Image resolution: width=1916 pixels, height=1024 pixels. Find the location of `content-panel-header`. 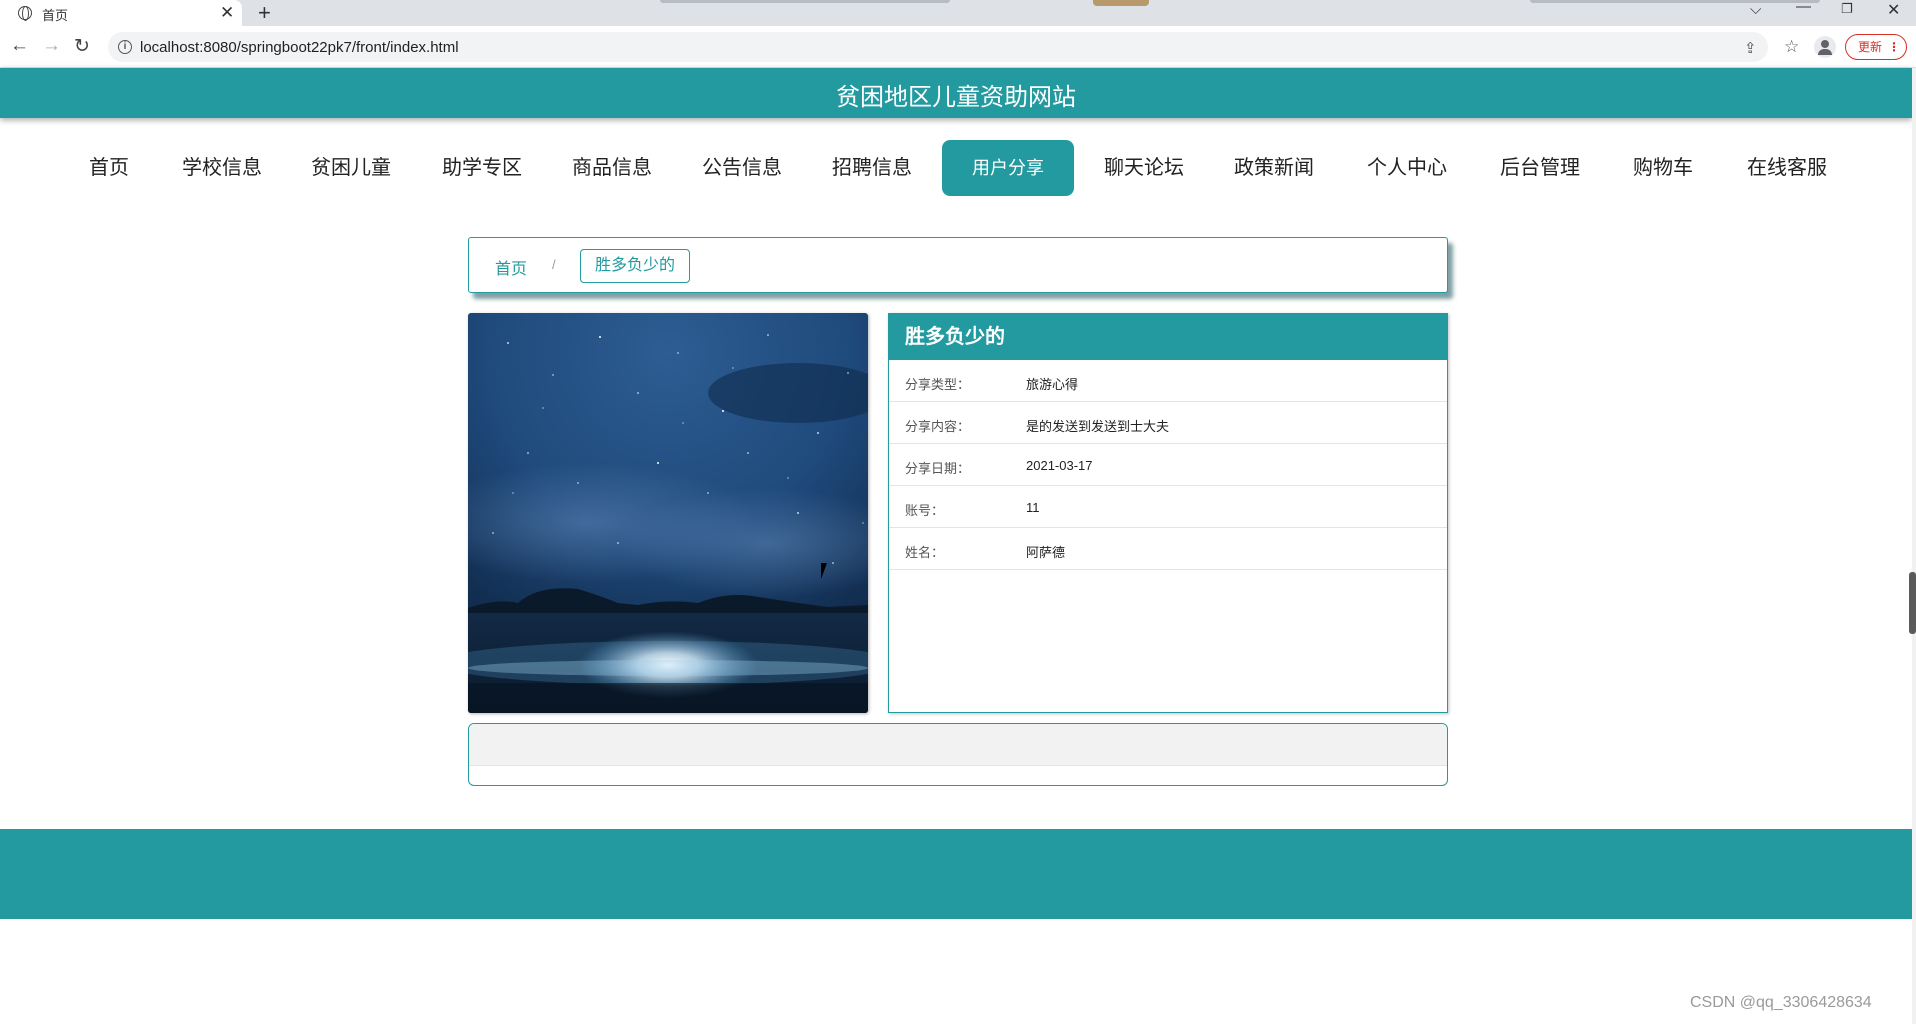

content-panel-header is located at coordinates (958, 745).